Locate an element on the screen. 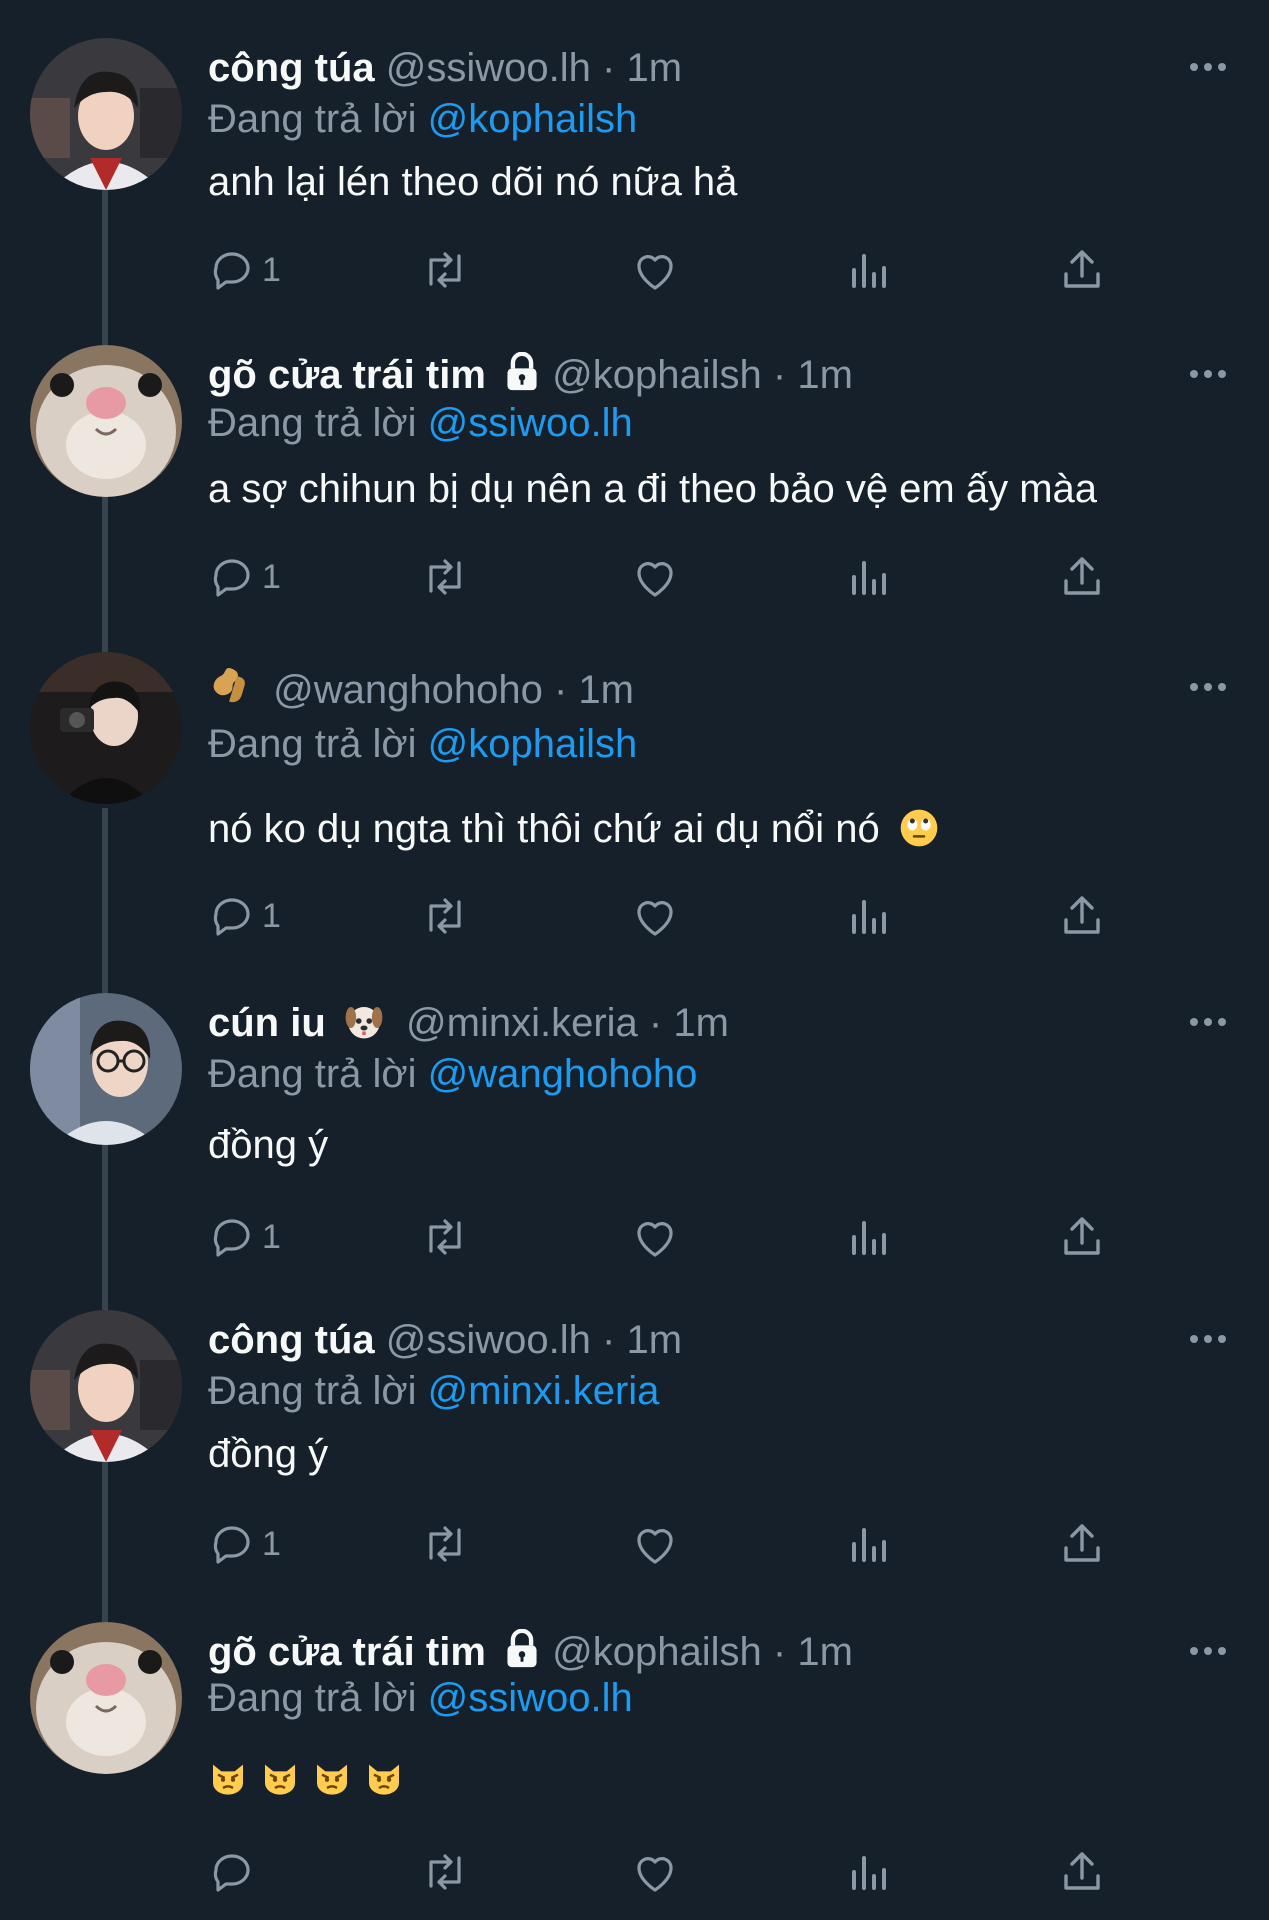 The height and width of the screenshot is (1920, 1269). replying-to: Đang trả lời @ssiwoo.lh is located at coordinates (420, 1698).